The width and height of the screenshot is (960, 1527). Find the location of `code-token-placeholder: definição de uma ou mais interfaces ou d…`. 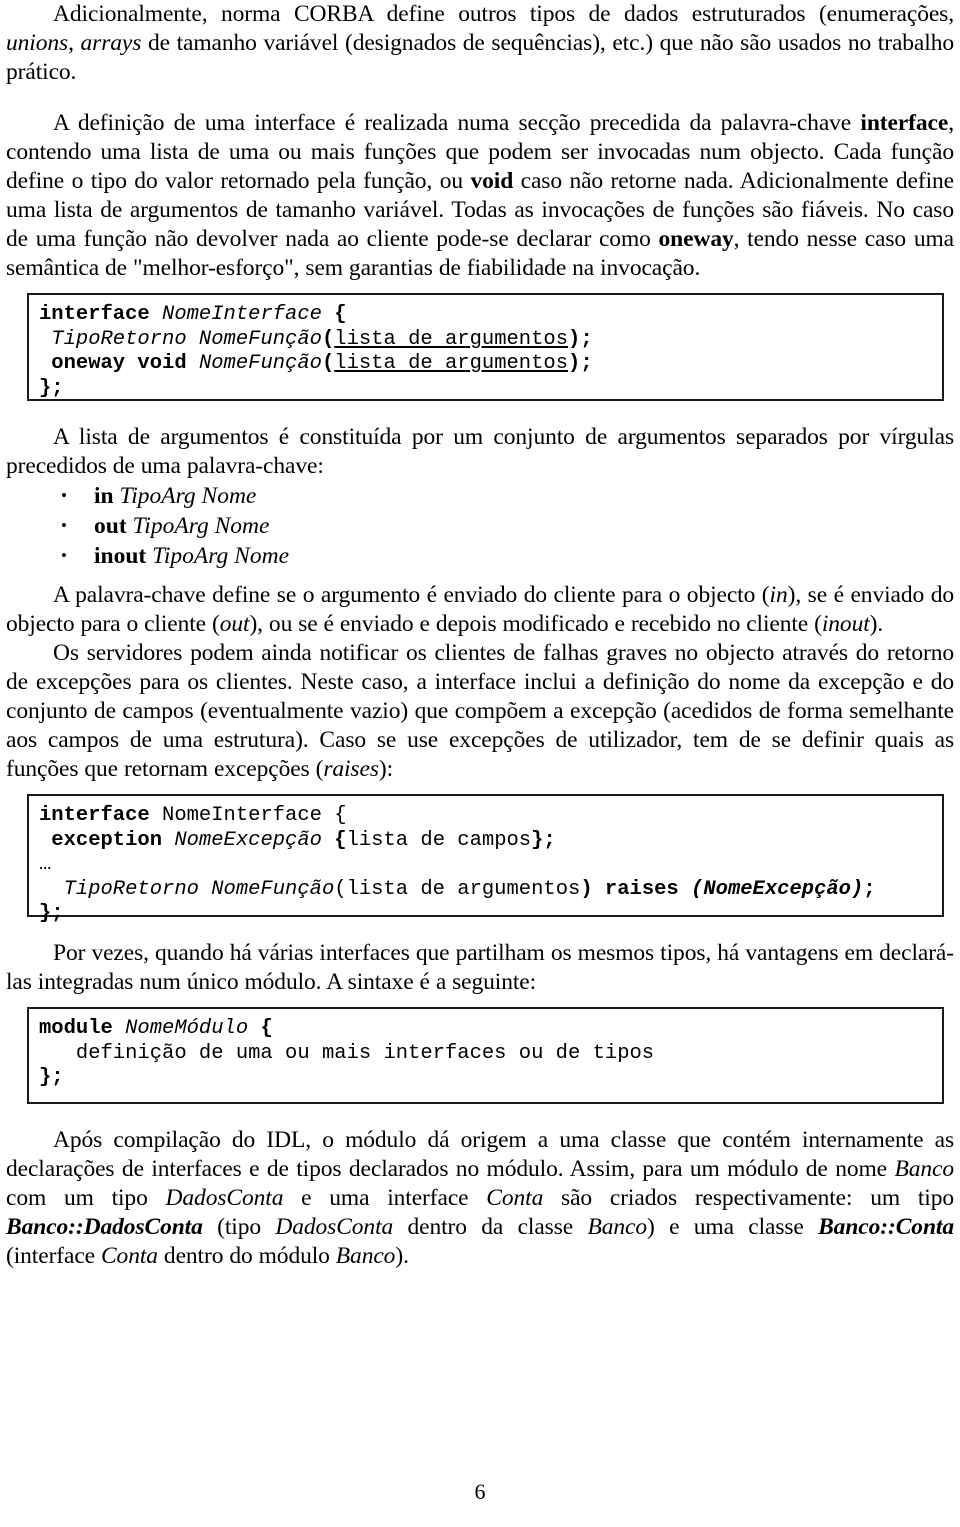

code-token-placeholder: definição de uma ou mais interfaces ou d… is located at coordinates (347, 1053).